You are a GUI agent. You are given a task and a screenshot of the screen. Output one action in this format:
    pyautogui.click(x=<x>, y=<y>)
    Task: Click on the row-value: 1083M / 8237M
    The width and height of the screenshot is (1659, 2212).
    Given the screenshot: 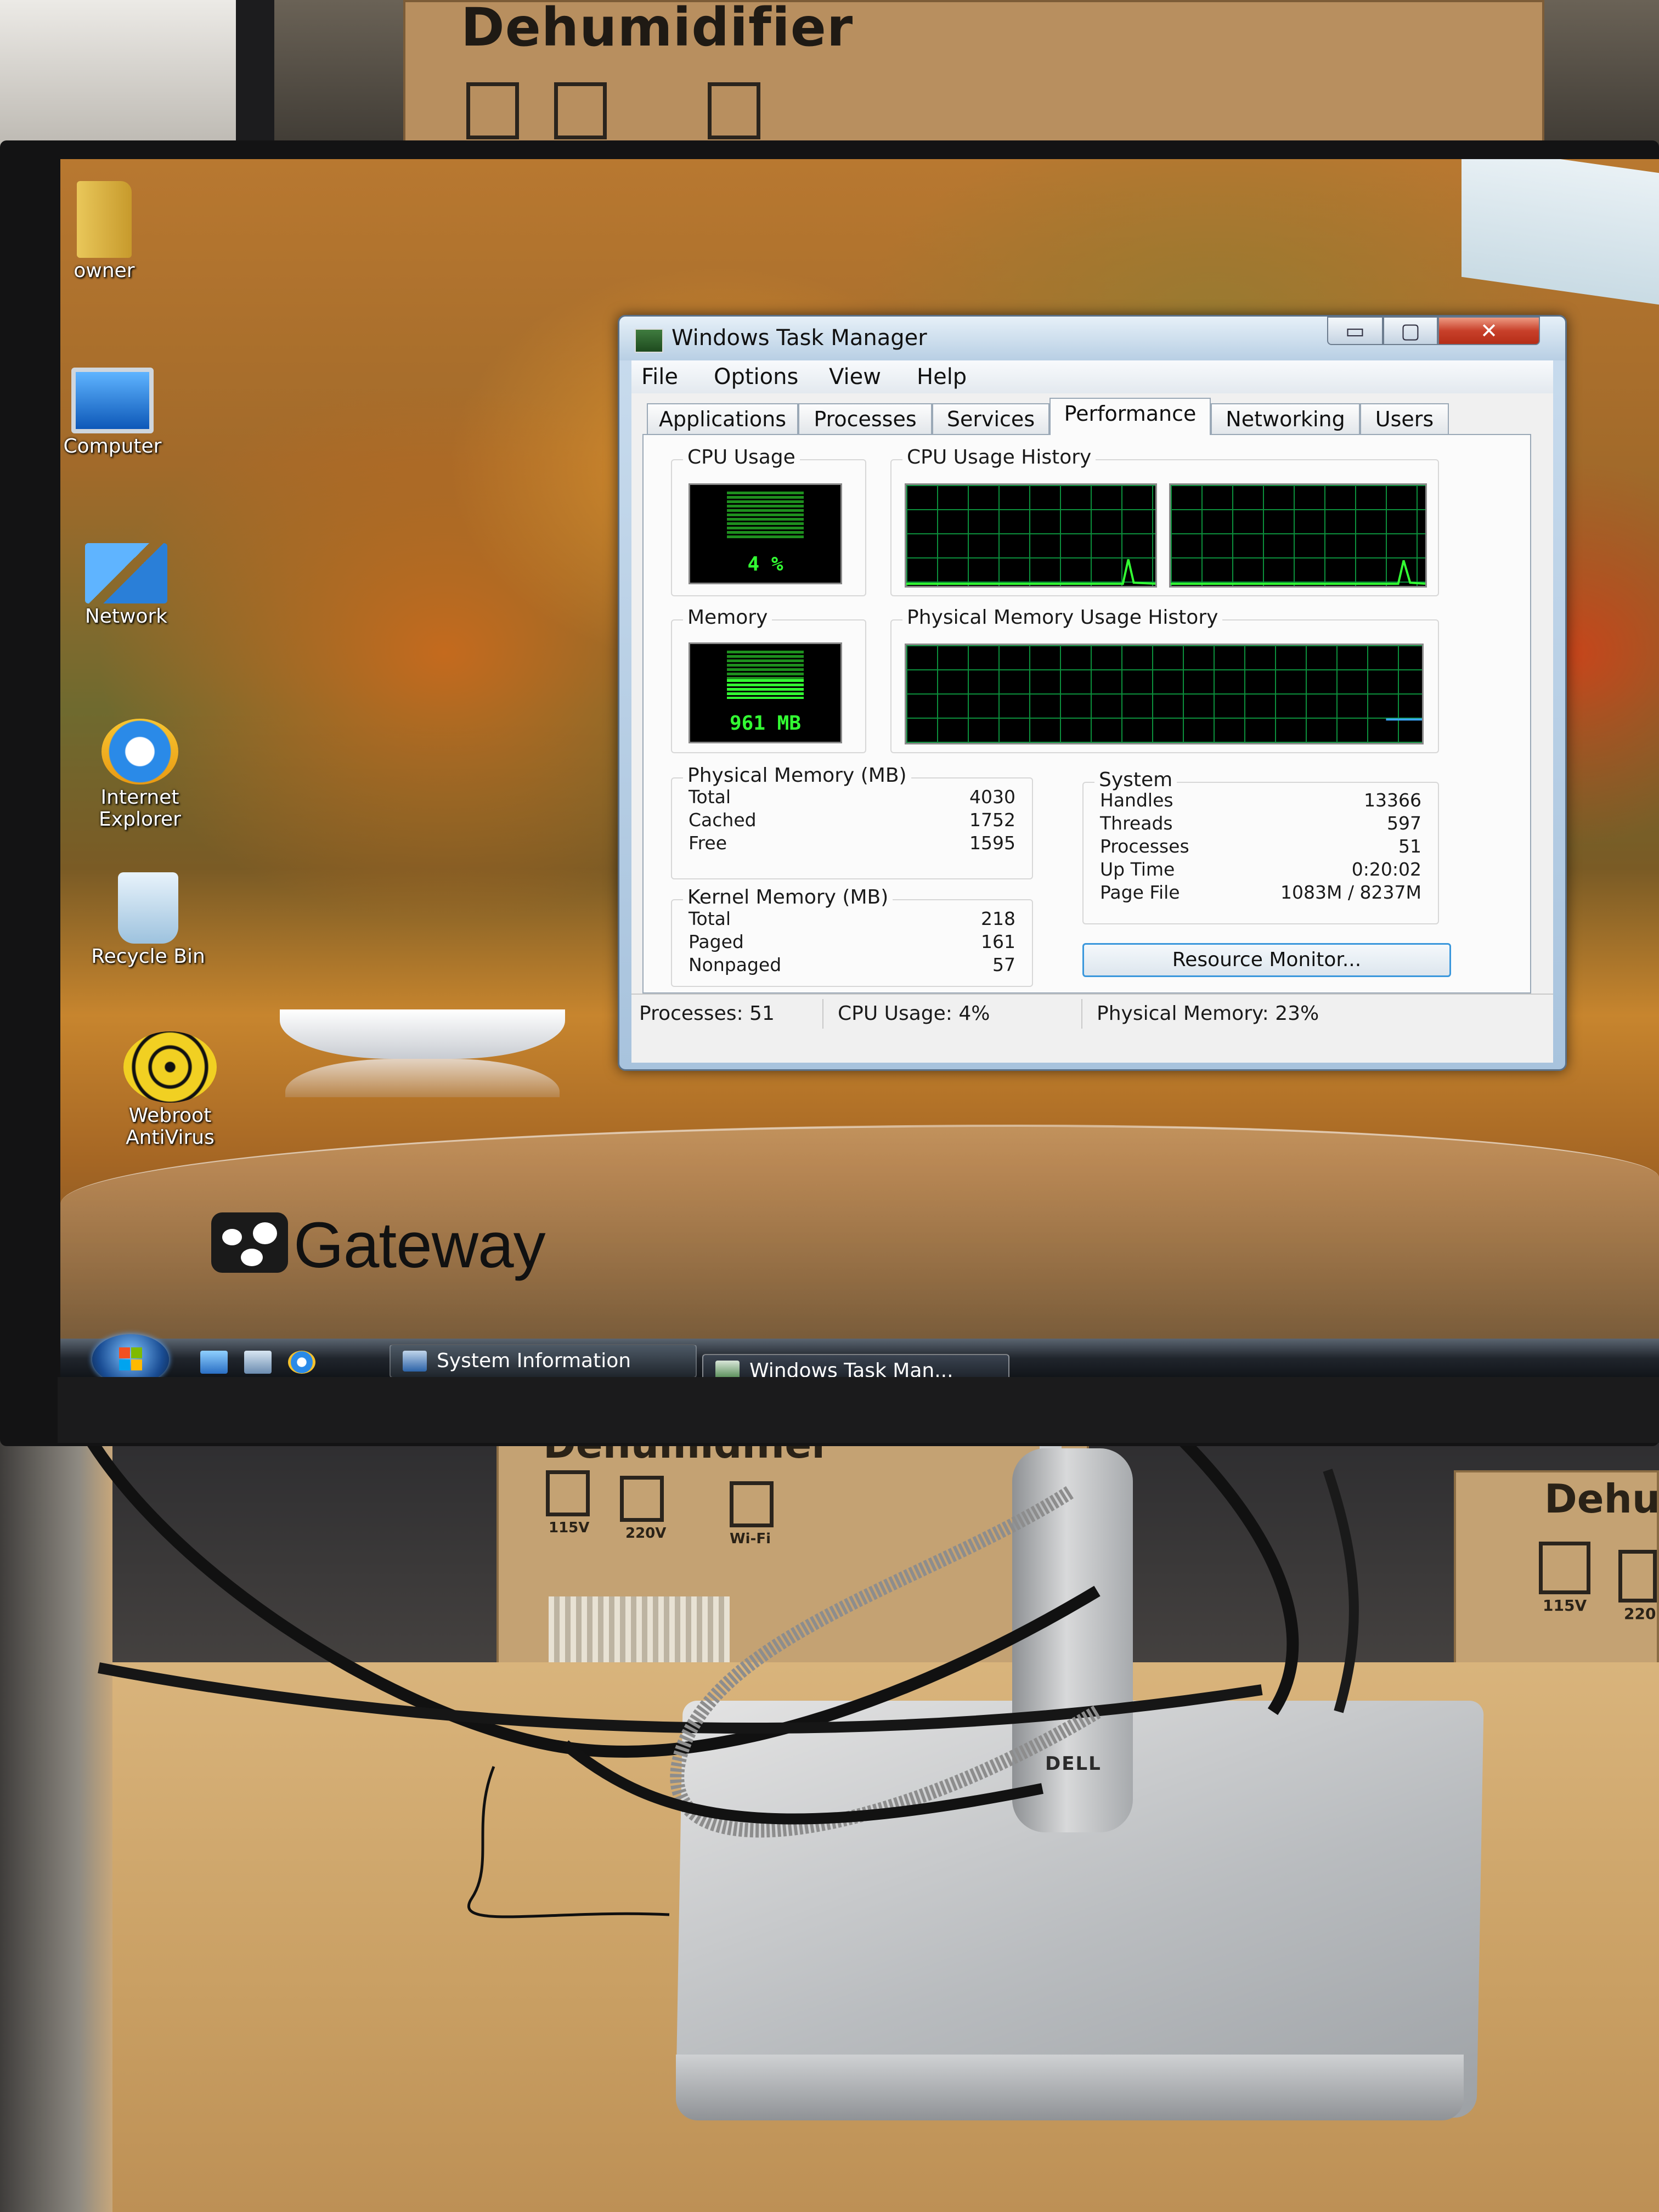 What is the action you would take?
    pyautogui.click(x=1351, y=892)
    